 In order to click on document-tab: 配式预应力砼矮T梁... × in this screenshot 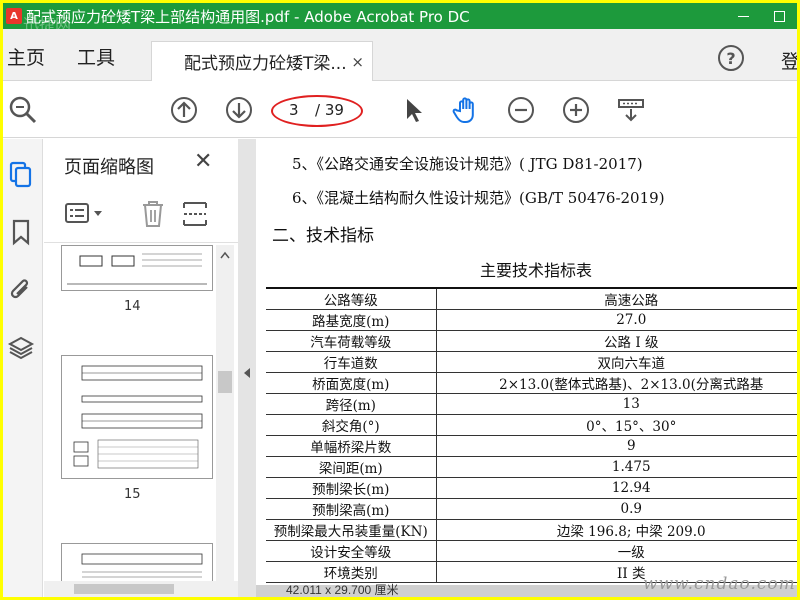, I will do `click(262, 61)`.